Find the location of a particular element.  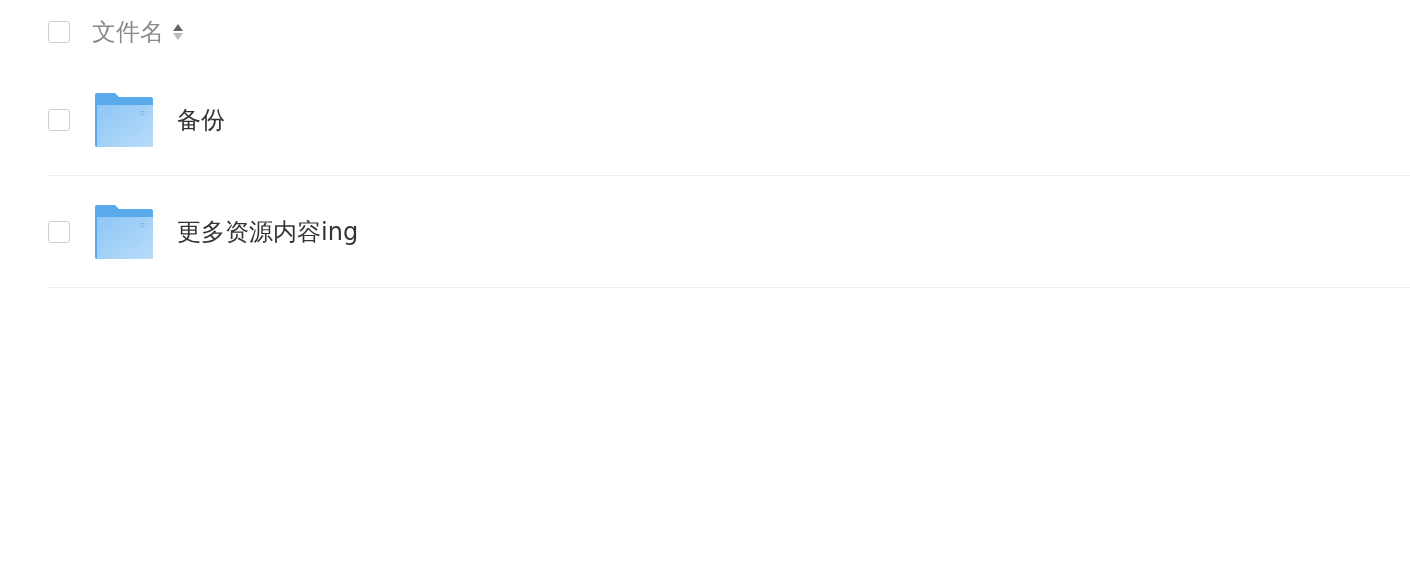

folder-name: 备份 is located at coordinates (201, 119).